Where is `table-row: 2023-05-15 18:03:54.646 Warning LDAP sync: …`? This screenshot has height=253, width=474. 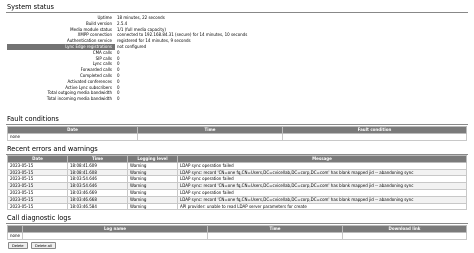
table-row: 2023-05-15 18:03:54.646 Warning LDAP sync: … is located at coordinates (237, 186).